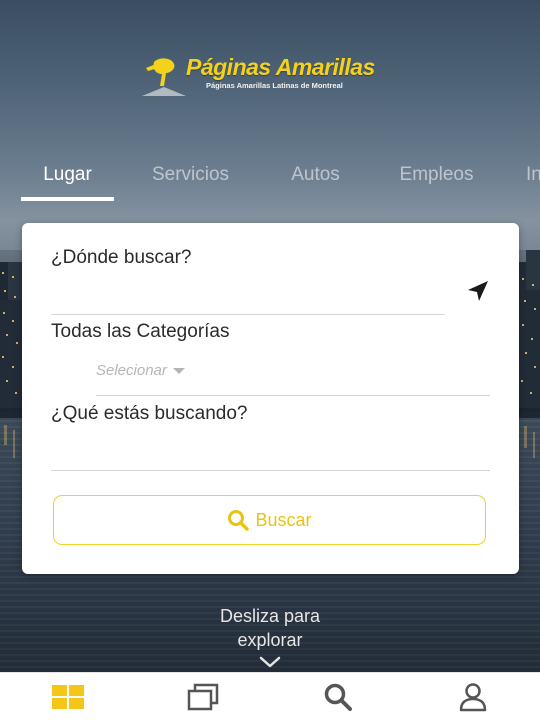  What do you see at coordinates (274, 85) in the screenshot?
I see `logo-subtitle: Páginas Amarillas Latinas de Montreal` at bounding box center [274, 85].